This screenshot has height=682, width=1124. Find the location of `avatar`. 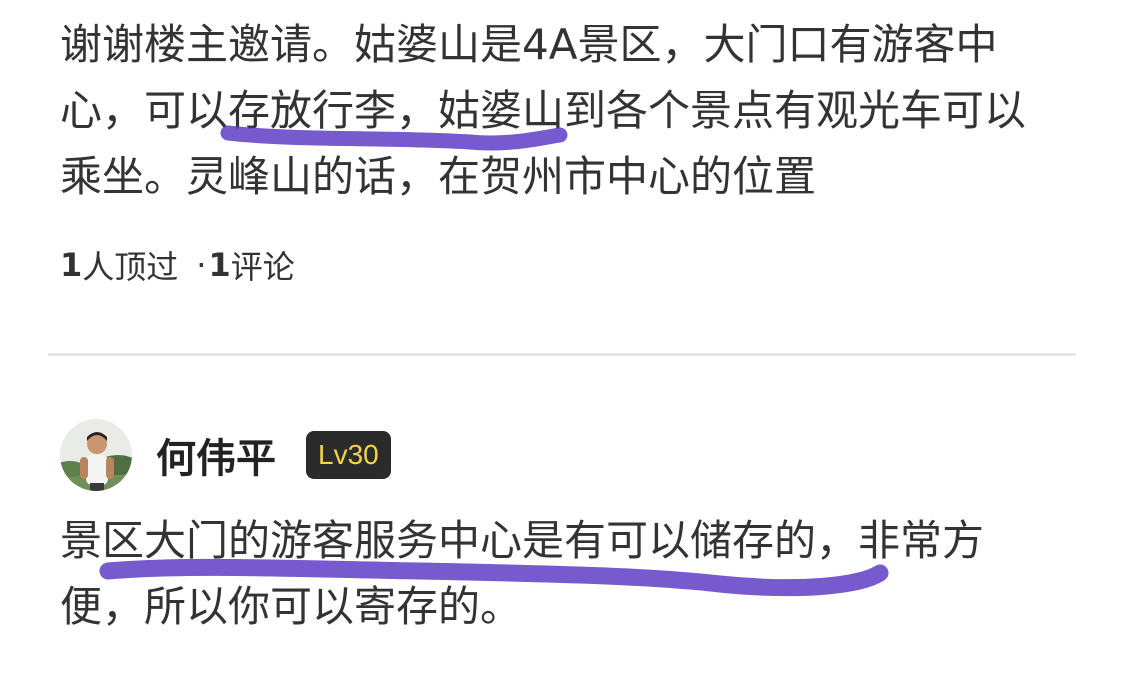

avatar is located at coordinates (96, 455).